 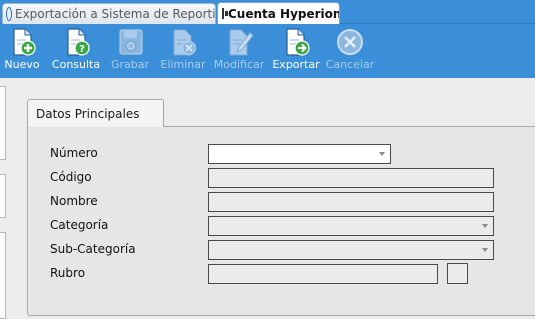 What do you see at coordinates (71, 177) in the screenshot?
I see `codigo-label: Código` at bounding box center [71, 177].